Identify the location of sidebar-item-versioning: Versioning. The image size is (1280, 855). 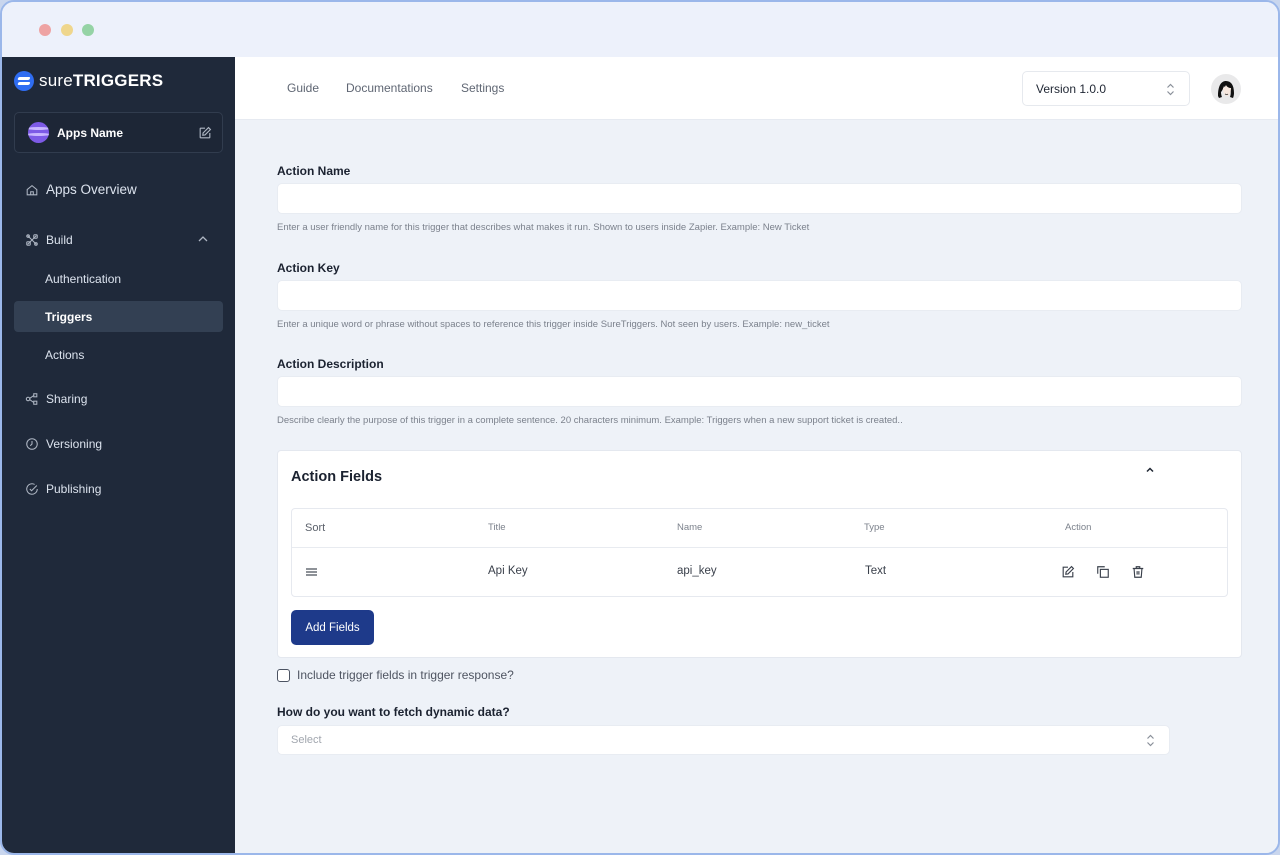
(118, 443).